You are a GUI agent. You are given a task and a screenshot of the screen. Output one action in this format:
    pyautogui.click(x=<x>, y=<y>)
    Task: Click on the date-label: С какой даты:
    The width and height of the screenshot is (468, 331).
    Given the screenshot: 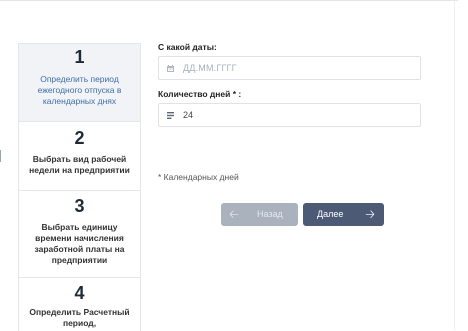 What is the action you would take?
    pyautogui.click(x=187, y=47)
    